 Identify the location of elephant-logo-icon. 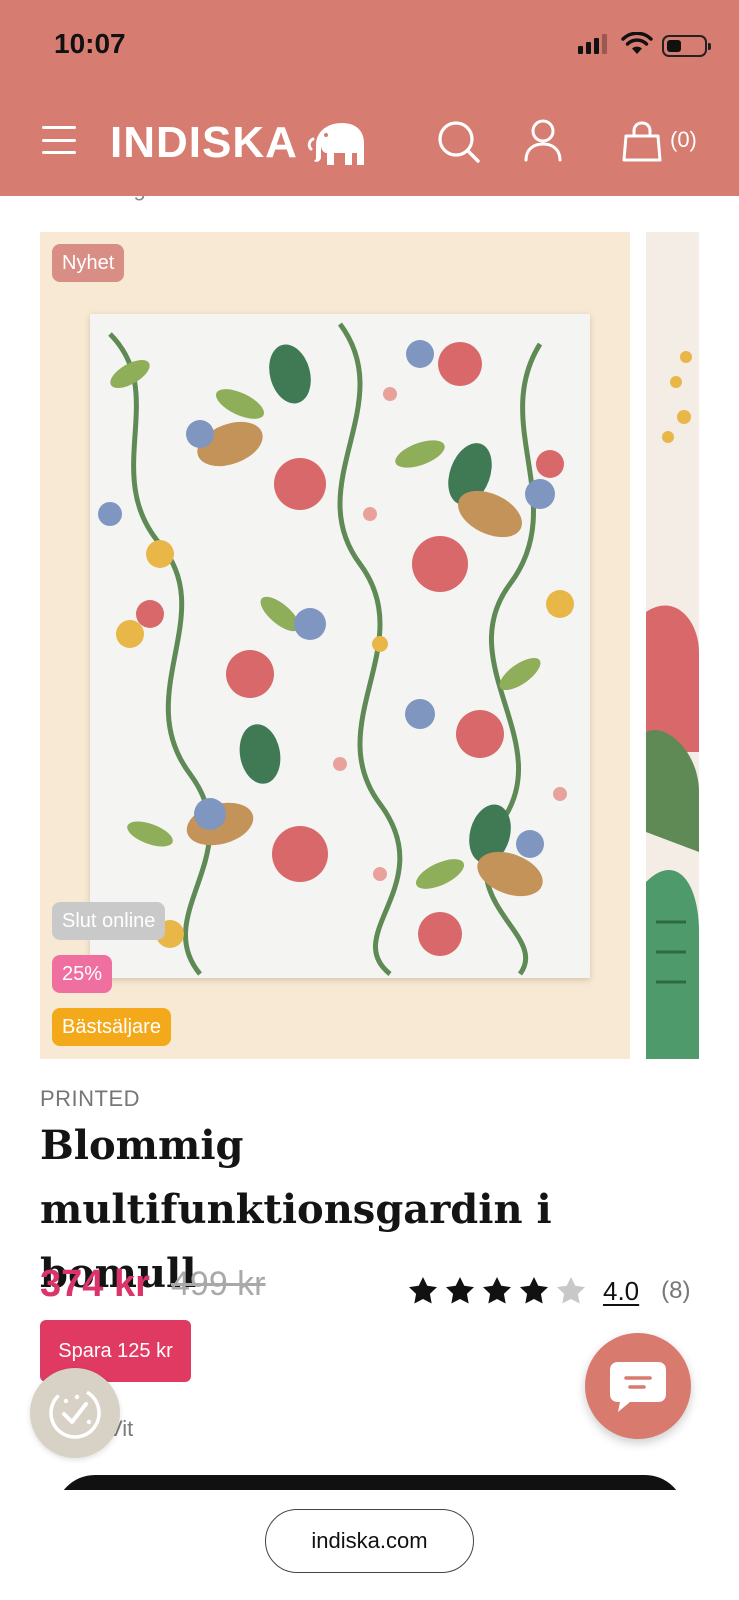
(335, 144).